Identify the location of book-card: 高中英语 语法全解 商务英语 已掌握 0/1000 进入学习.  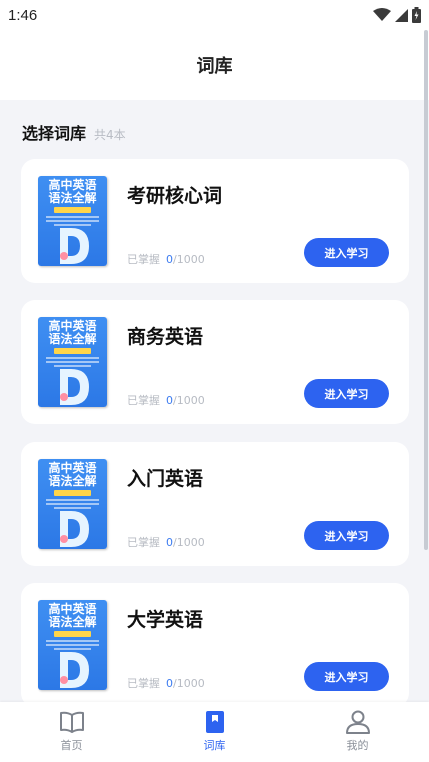
(215, 362).